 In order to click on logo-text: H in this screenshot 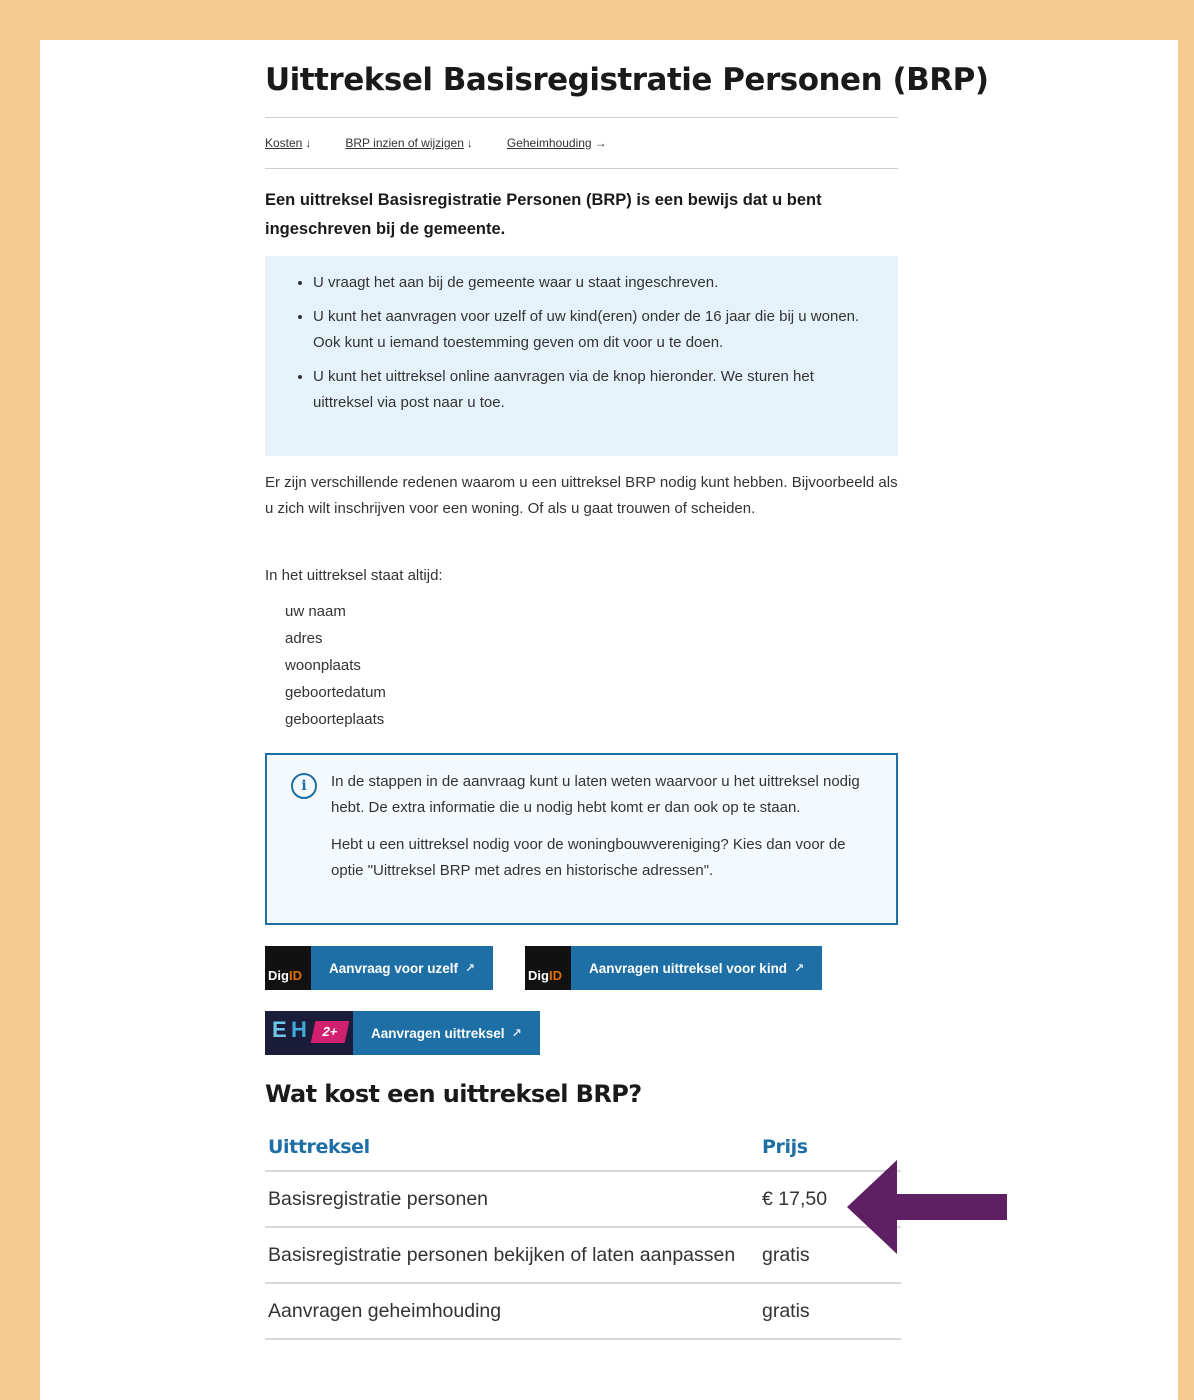, I will do `click(299, 1029)`.